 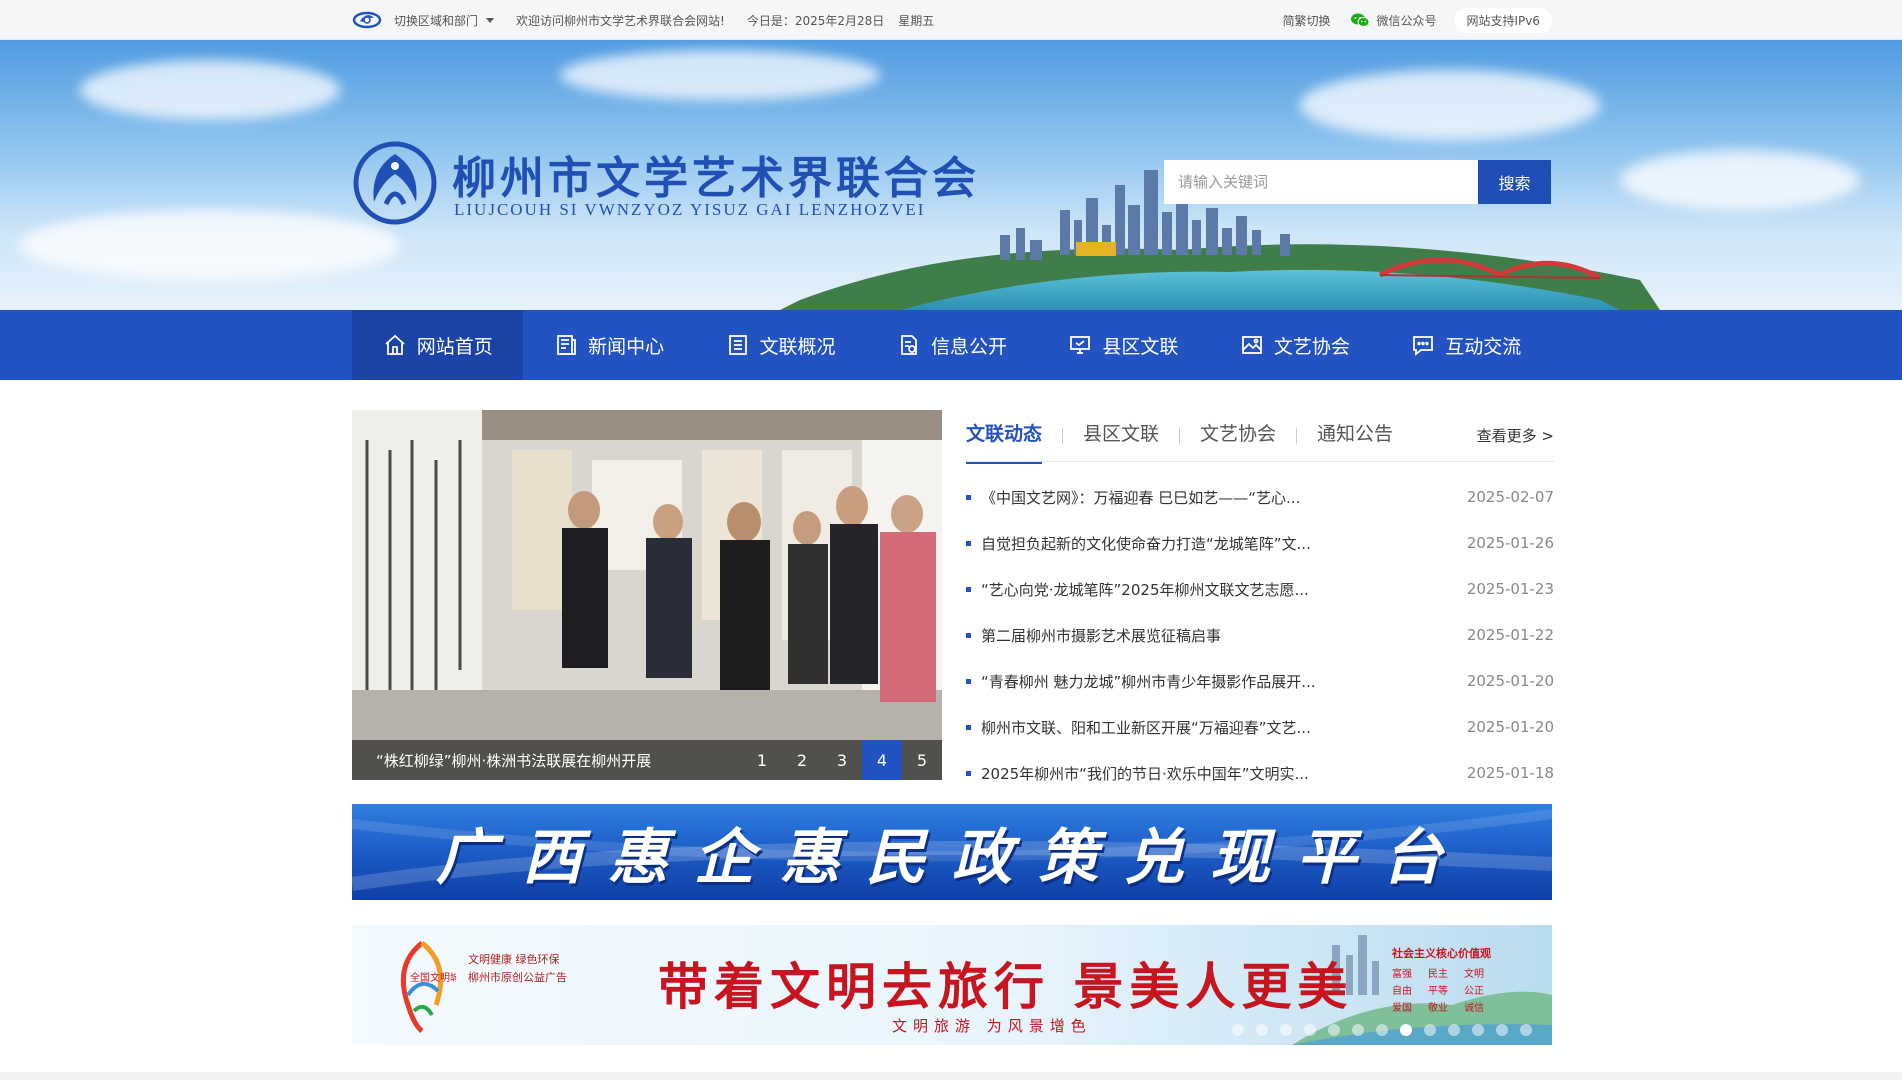 I want to click on list-item: “艺心向党·龙城笔阵”2025年柳州文联文艺志愿... 2025-01-23, so click(x=1260, y=589).